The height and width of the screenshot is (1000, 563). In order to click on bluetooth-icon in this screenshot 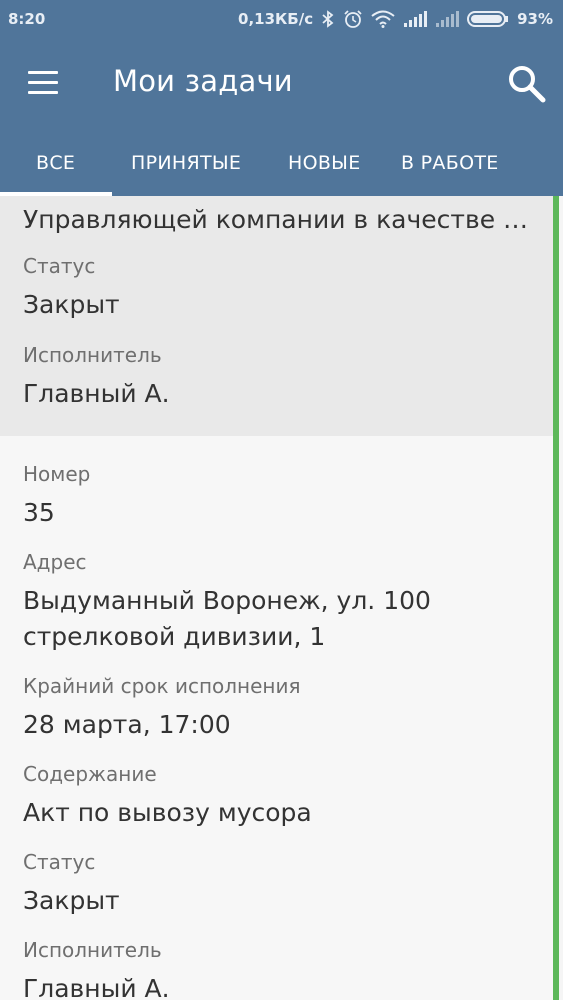, I will do `click(328, 19)`.